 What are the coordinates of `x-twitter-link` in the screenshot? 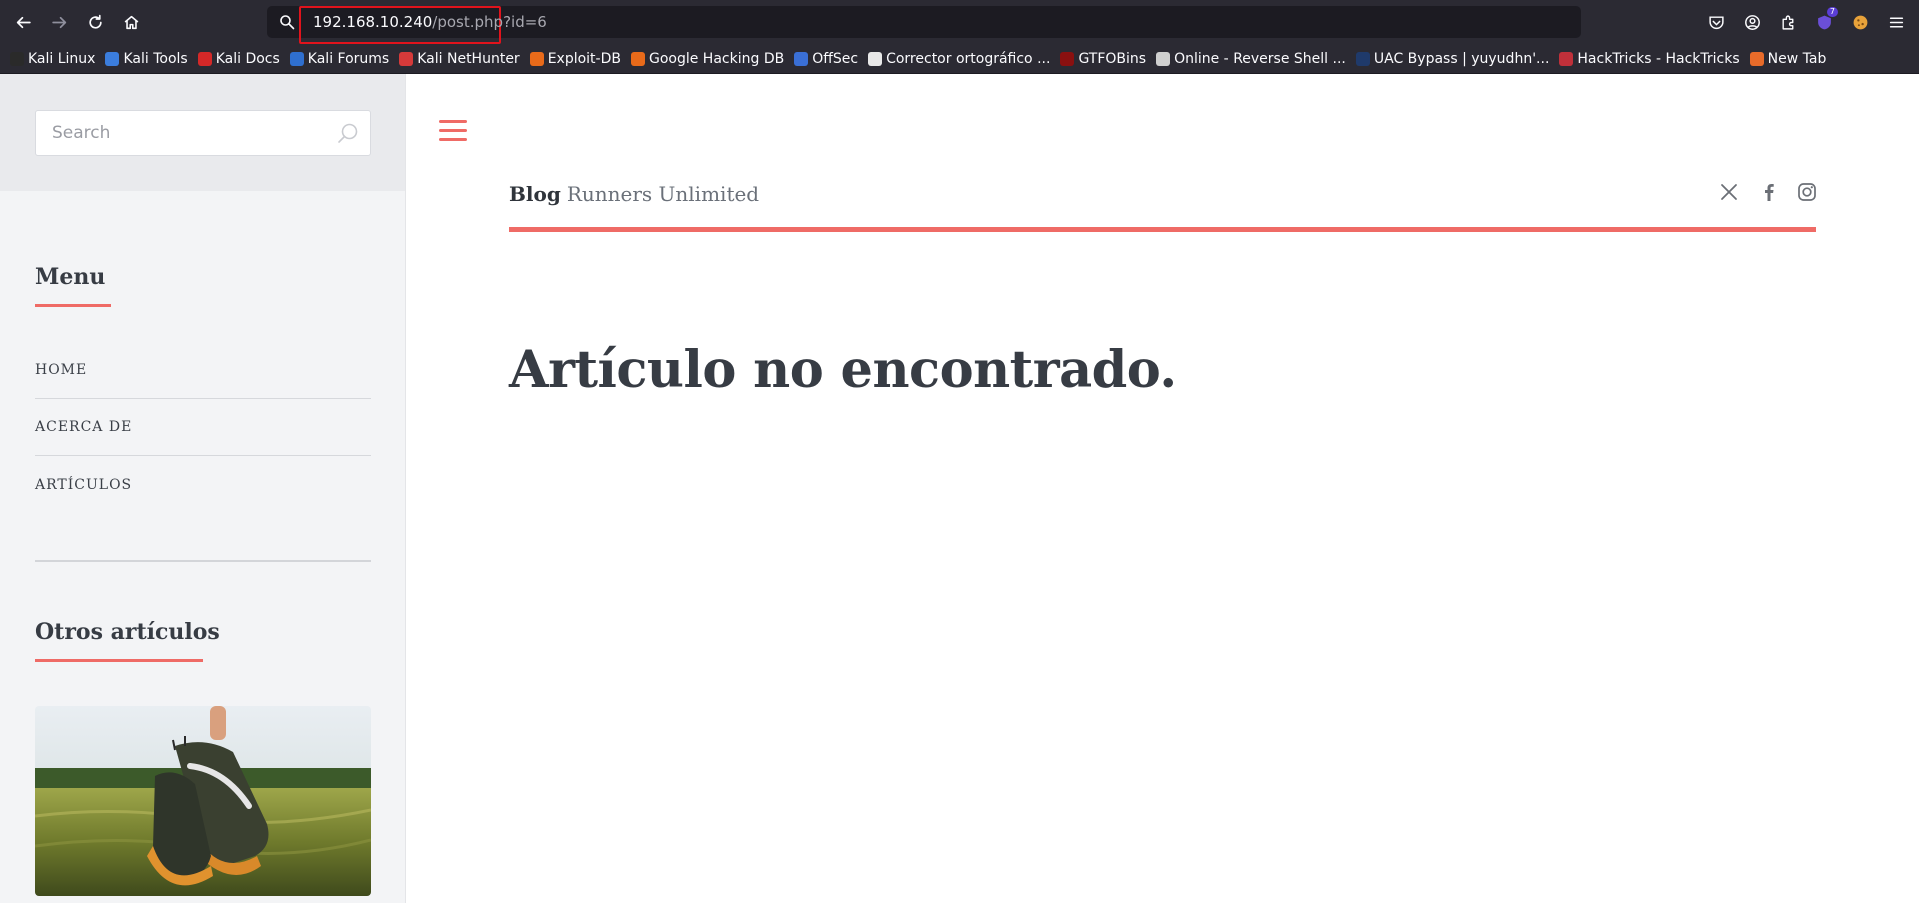 It's located at (1729, 192).